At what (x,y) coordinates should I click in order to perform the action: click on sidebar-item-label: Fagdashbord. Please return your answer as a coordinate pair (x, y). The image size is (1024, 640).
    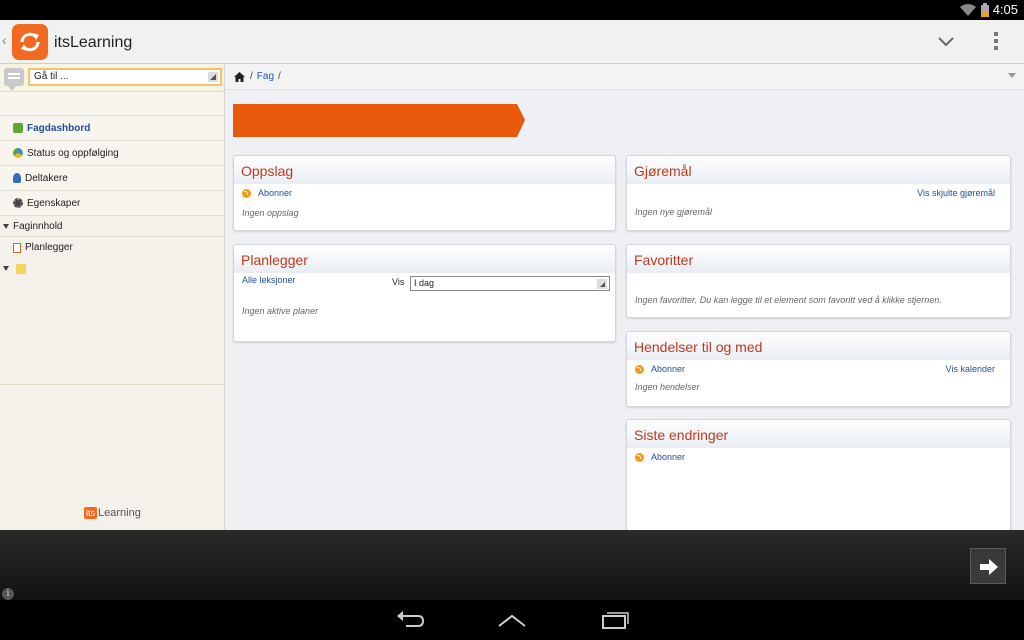
    Looking at the image, I should click on (59, 128).